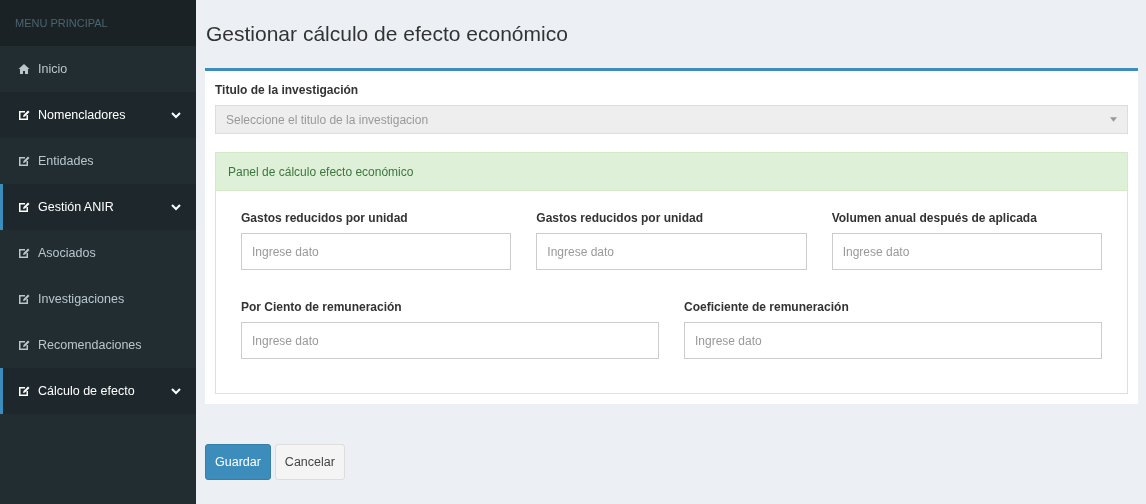 The width and height of the screenshot is (1146, 504). I want to click on sidebar-item: Inicio, so click(98, 69).